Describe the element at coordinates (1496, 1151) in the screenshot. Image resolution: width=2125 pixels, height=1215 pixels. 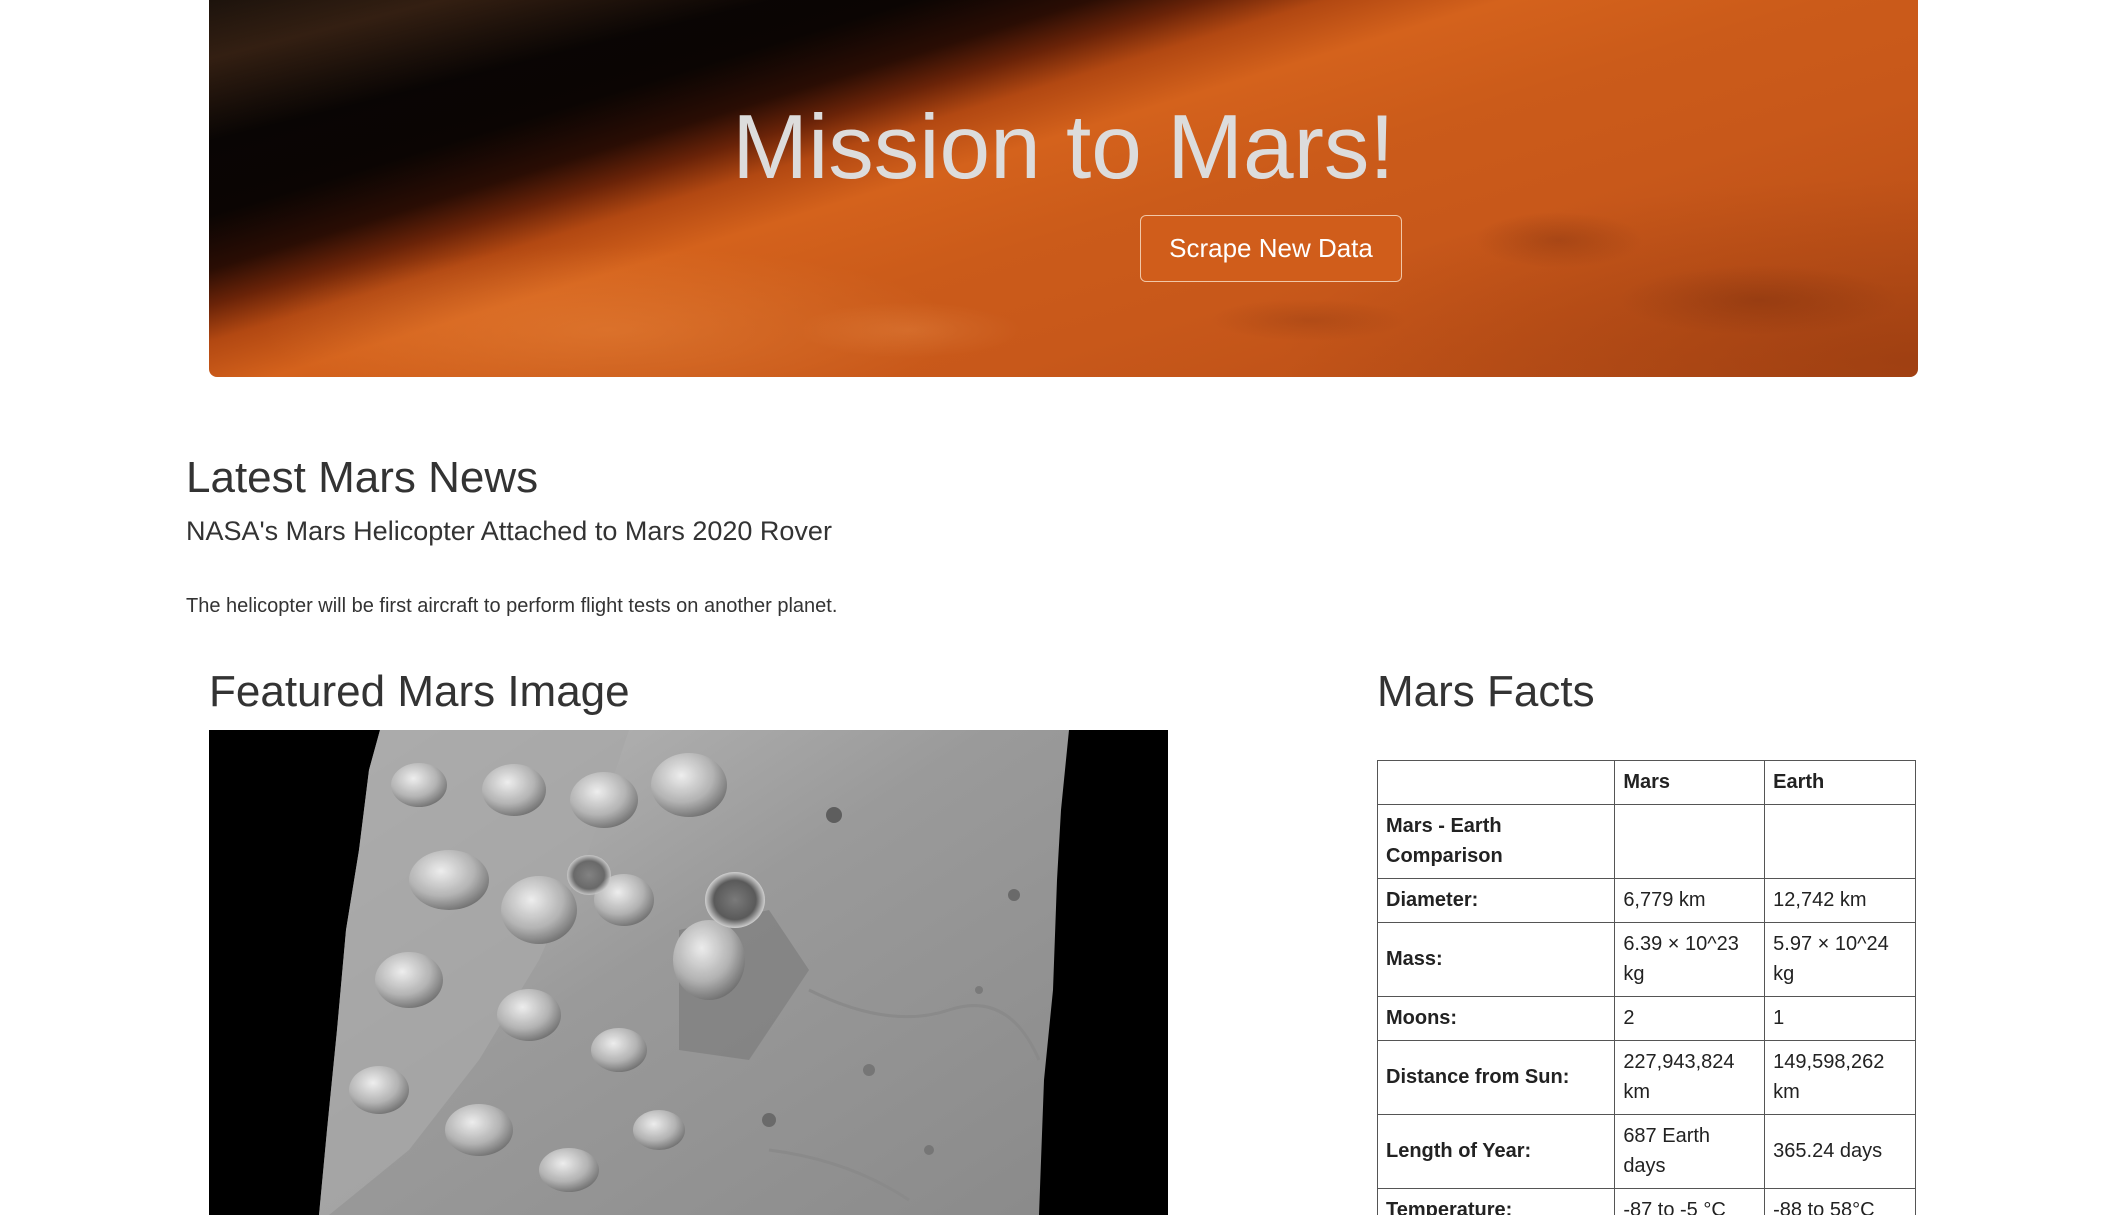
I see `row-label: Length of Year:` at that location.